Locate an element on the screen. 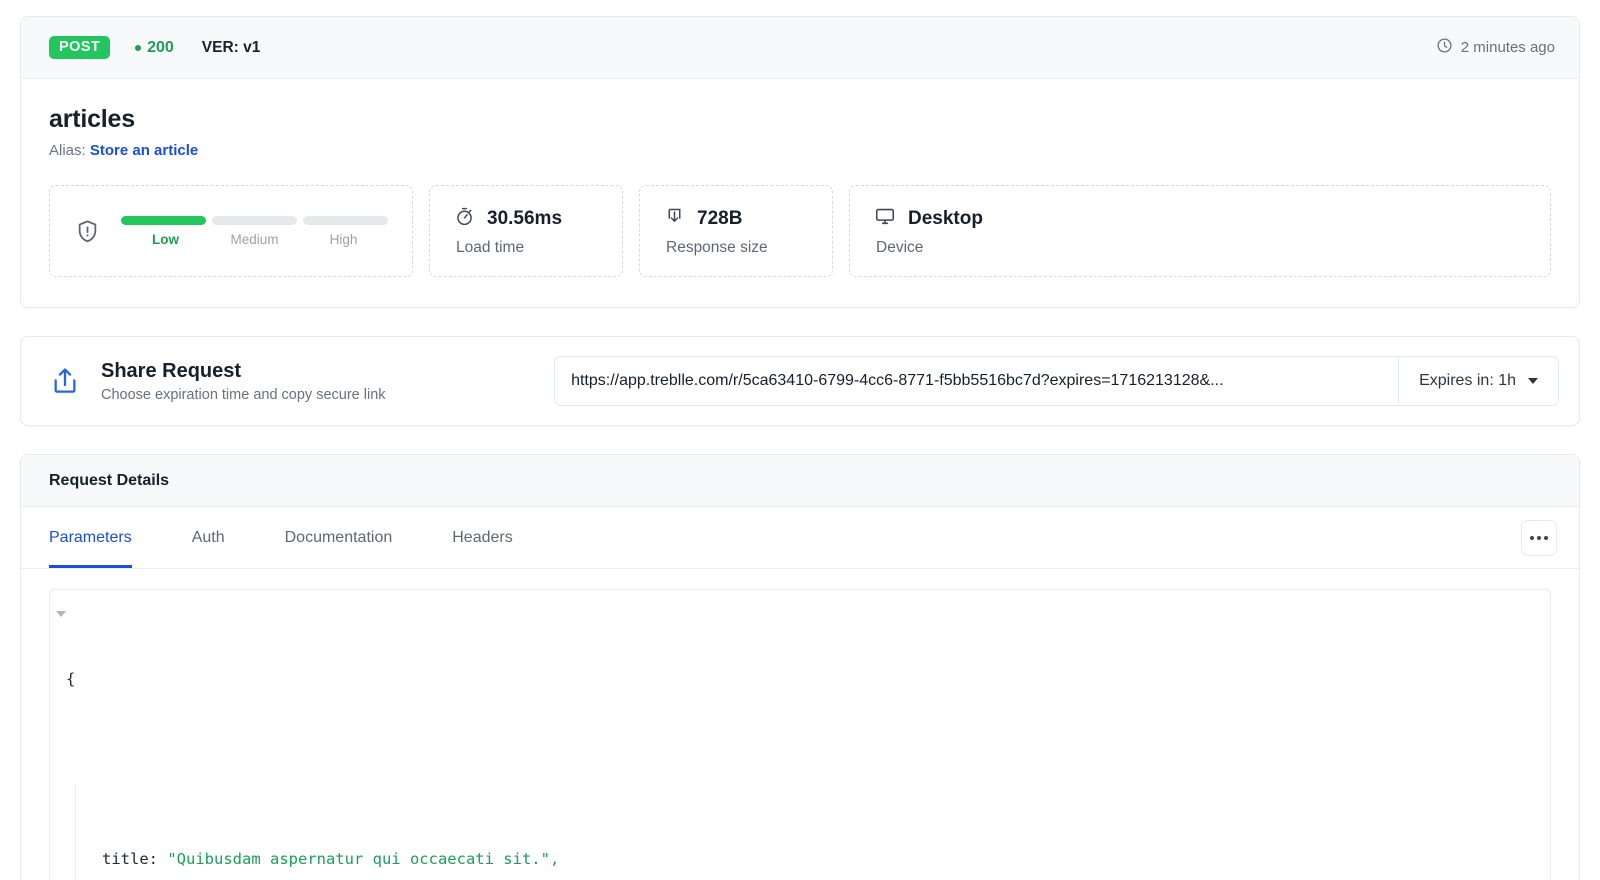  collapse-toggle-icon is located at coordinates (61, 614).